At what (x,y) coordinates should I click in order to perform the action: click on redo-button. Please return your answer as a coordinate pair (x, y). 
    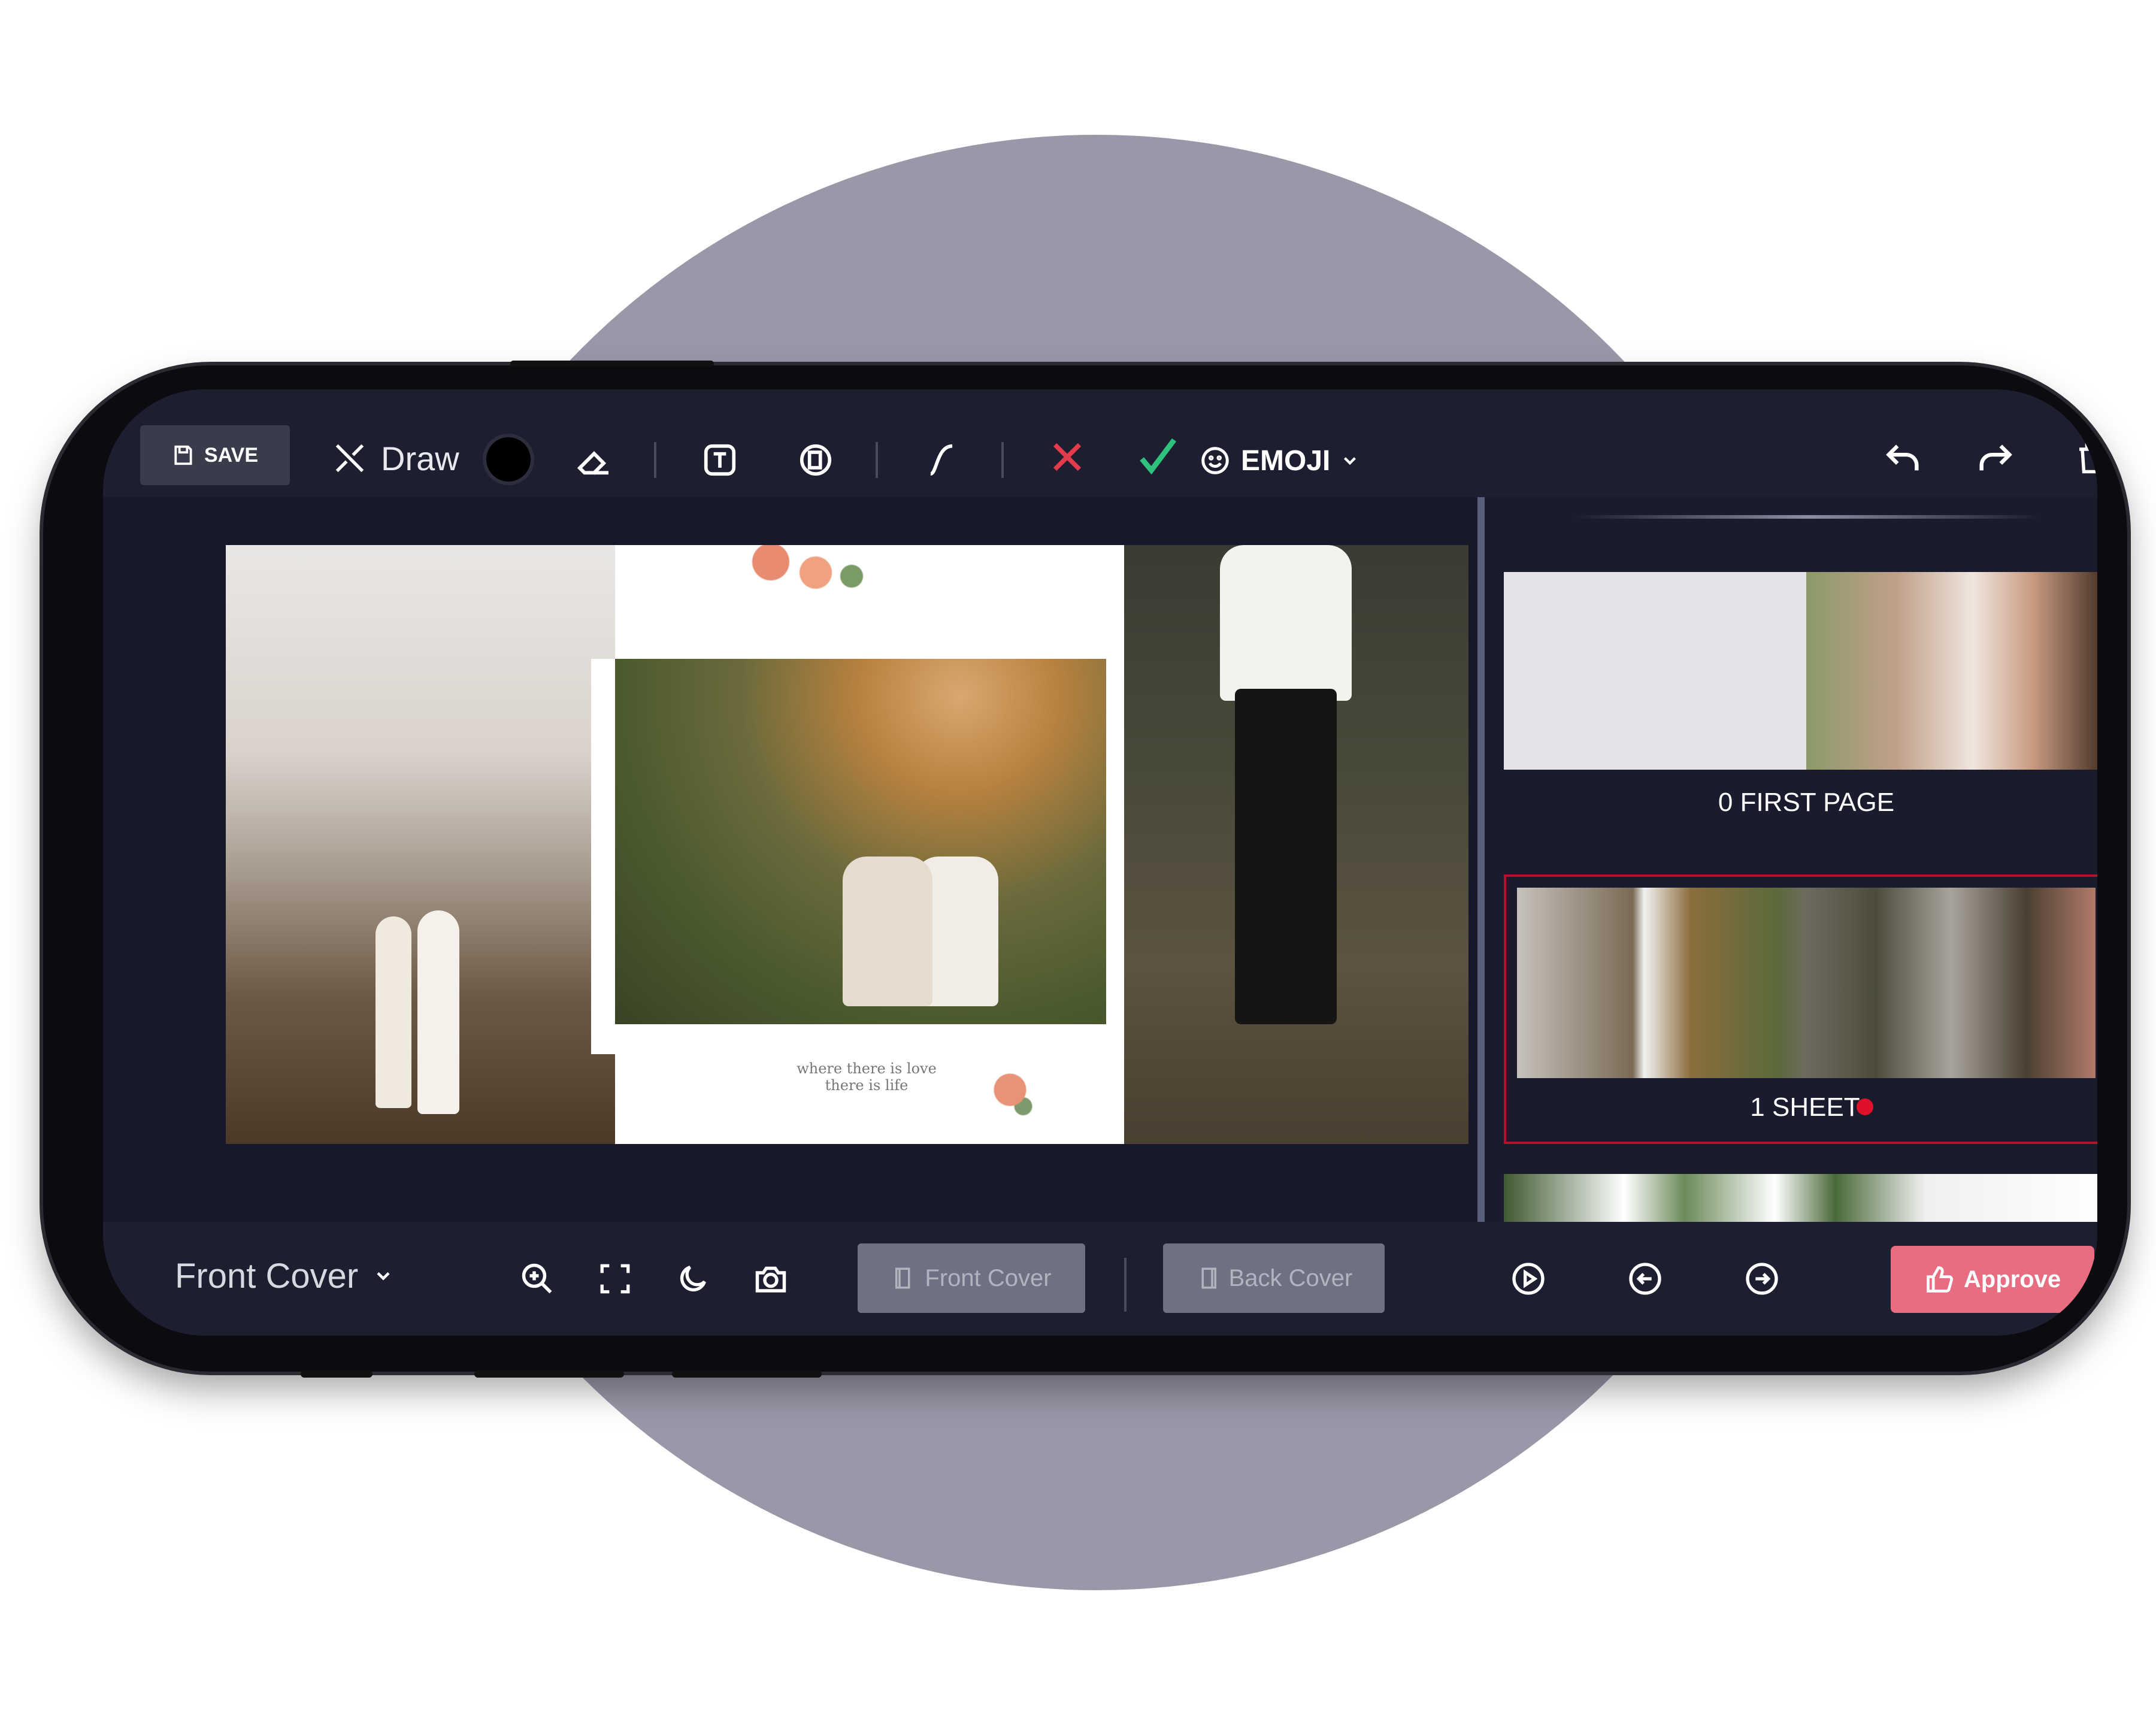
    Looking at the image, I should click on (1996, 458).